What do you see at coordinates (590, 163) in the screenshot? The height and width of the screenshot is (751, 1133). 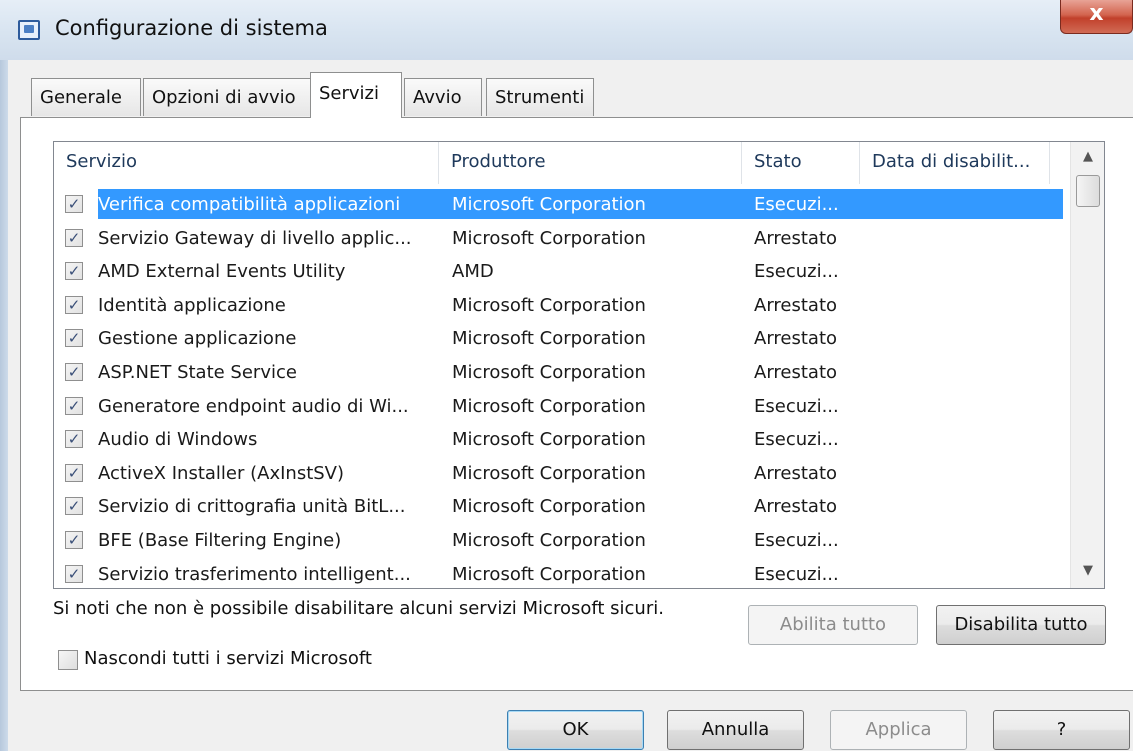 I see `column-header-produttore: Produttore` at bounding box center [590, 163].